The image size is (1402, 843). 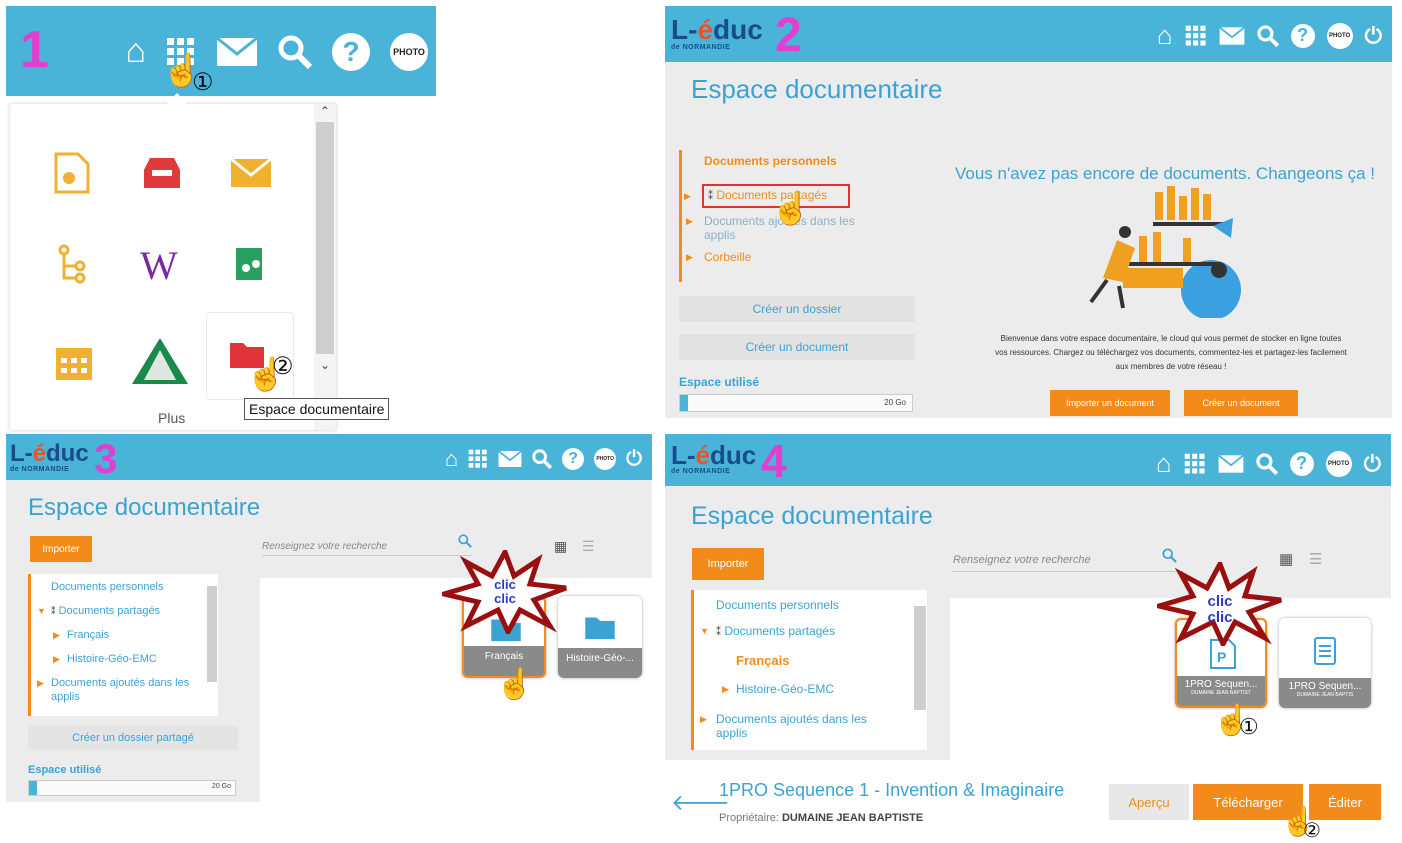 What do you see at coordinates (1028, 34) in the screenshot?
I see `top-bar: L-éduc de NORMANDIE 2 ⌂ ? PHOTO ⏻` at bounding box center [1028, 34].